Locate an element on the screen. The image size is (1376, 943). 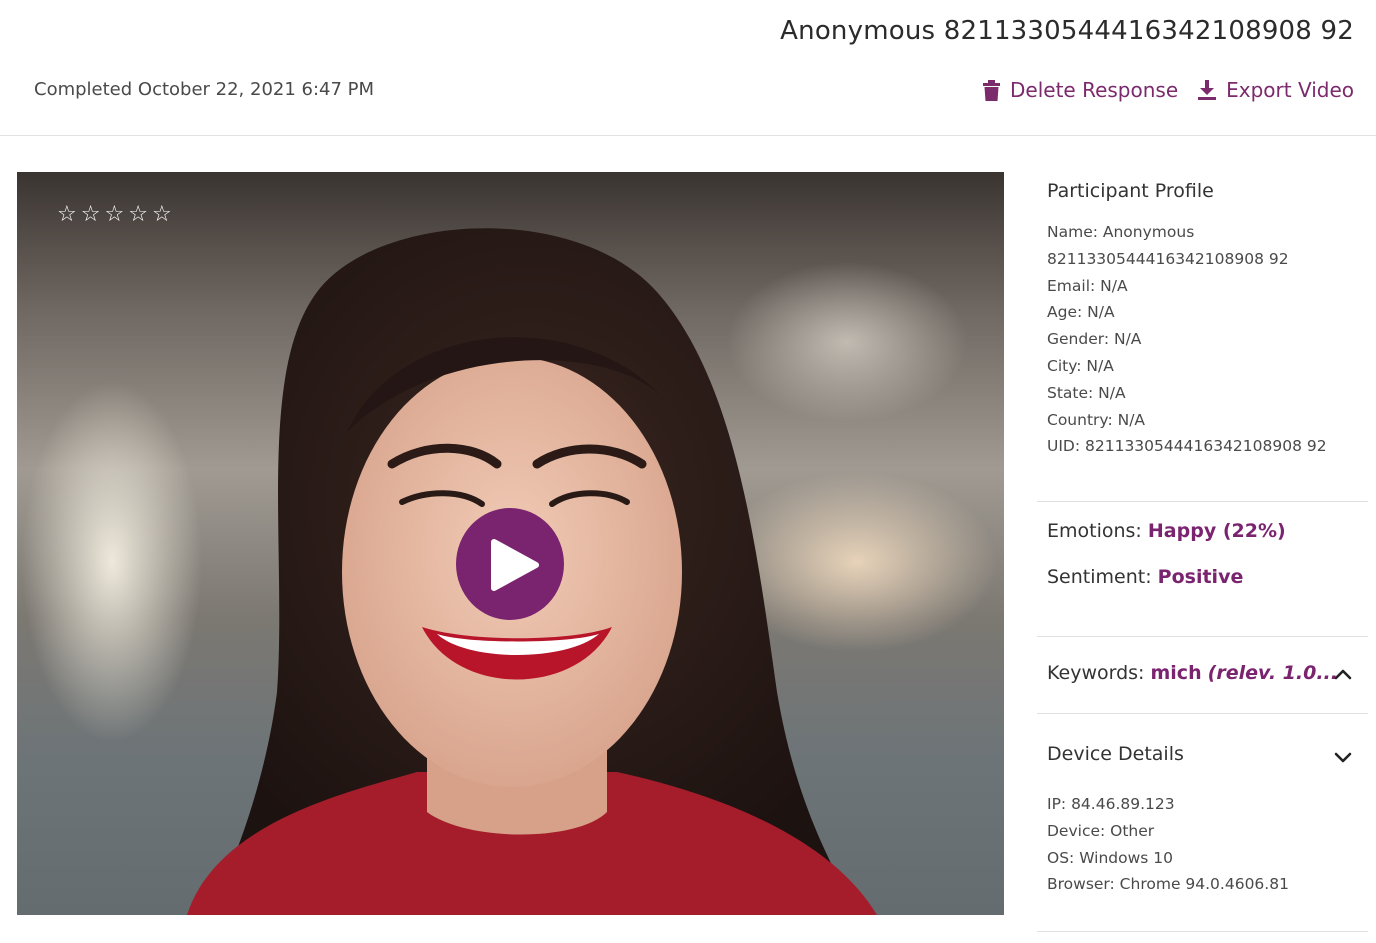
profile-age: Age: N/A is located at coordinates (1081, 312).